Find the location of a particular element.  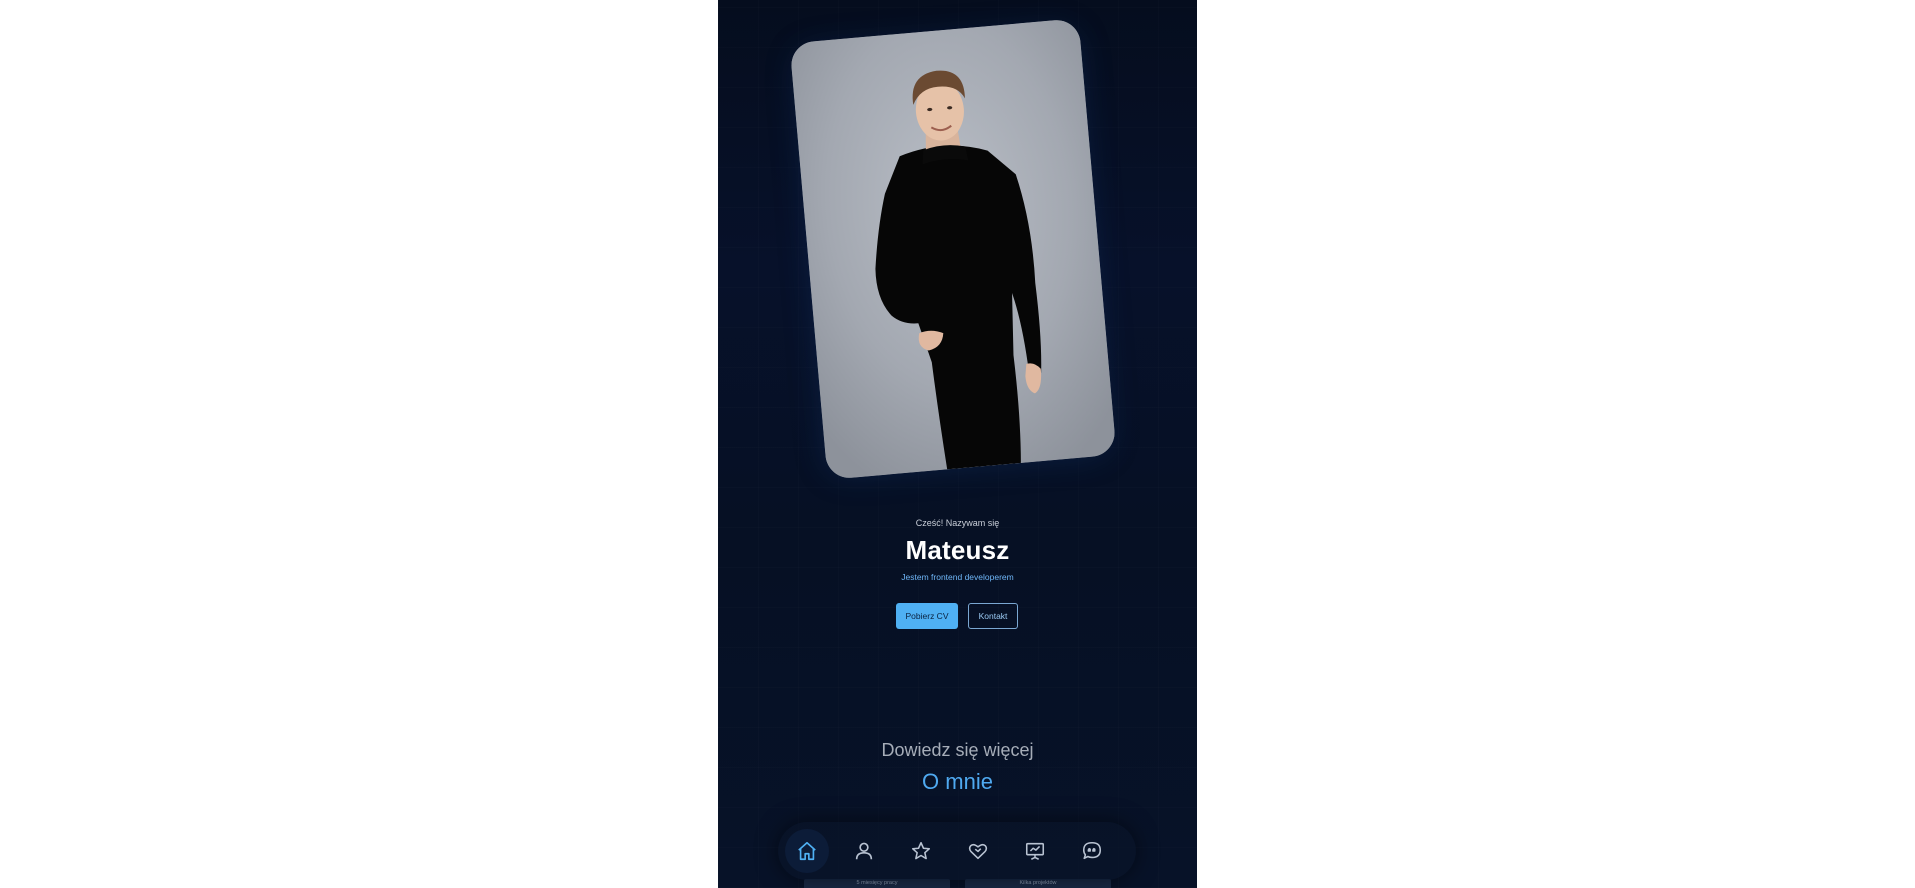

presentation-icon is located at coordinates (1035, 851).